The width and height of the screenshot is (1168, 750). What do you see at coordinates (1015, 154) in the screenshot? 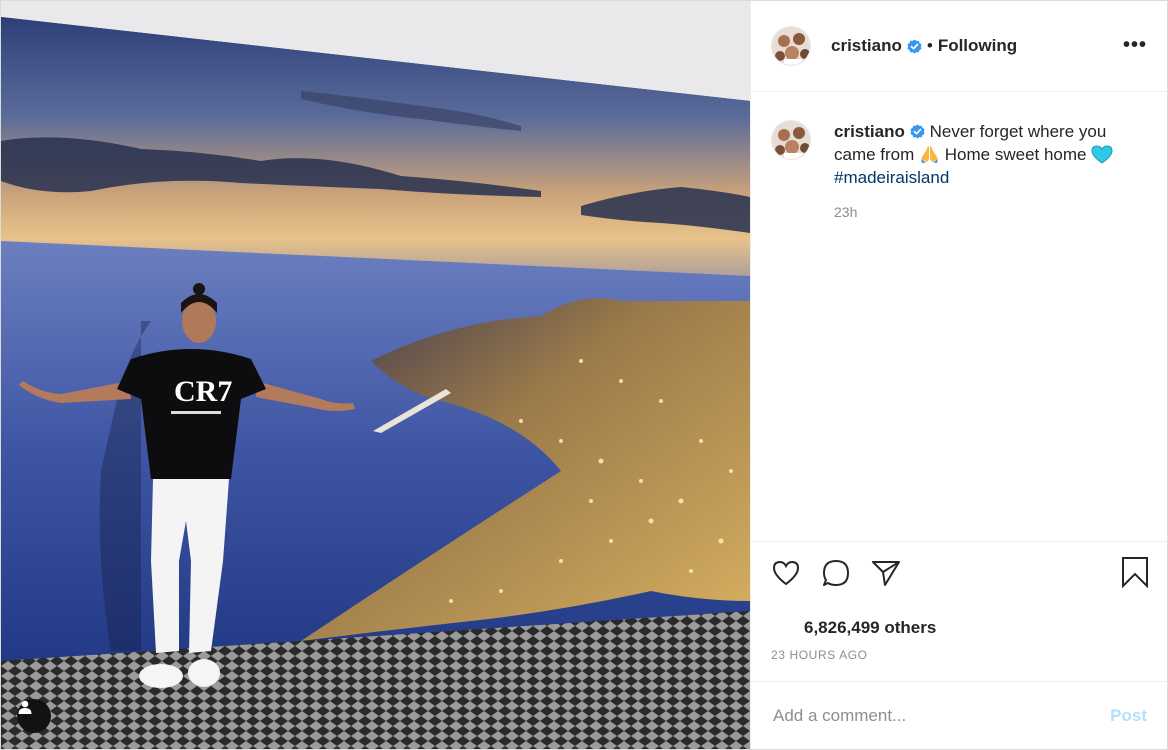
I see `caption-body-2: Home sweet home` at bounding box center [1015, 154].